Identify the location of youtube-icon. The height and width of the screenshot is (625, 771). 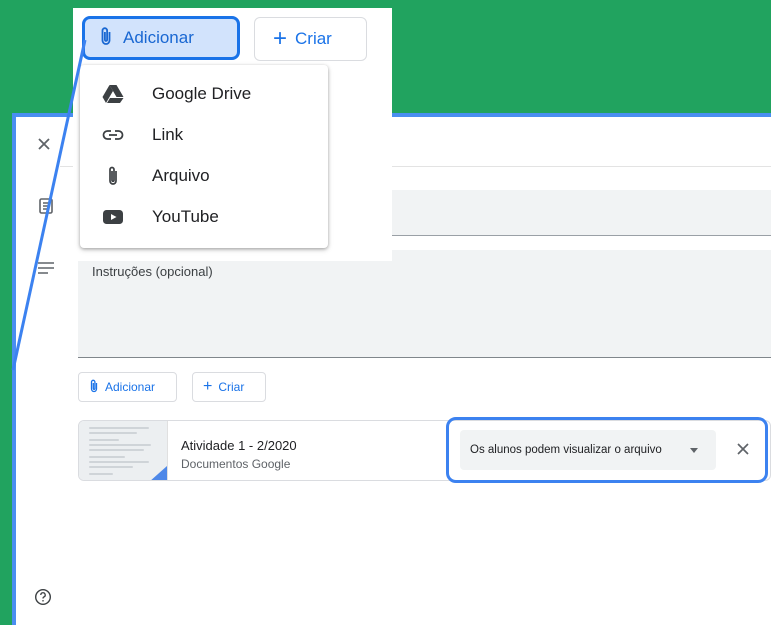
(113, 217).